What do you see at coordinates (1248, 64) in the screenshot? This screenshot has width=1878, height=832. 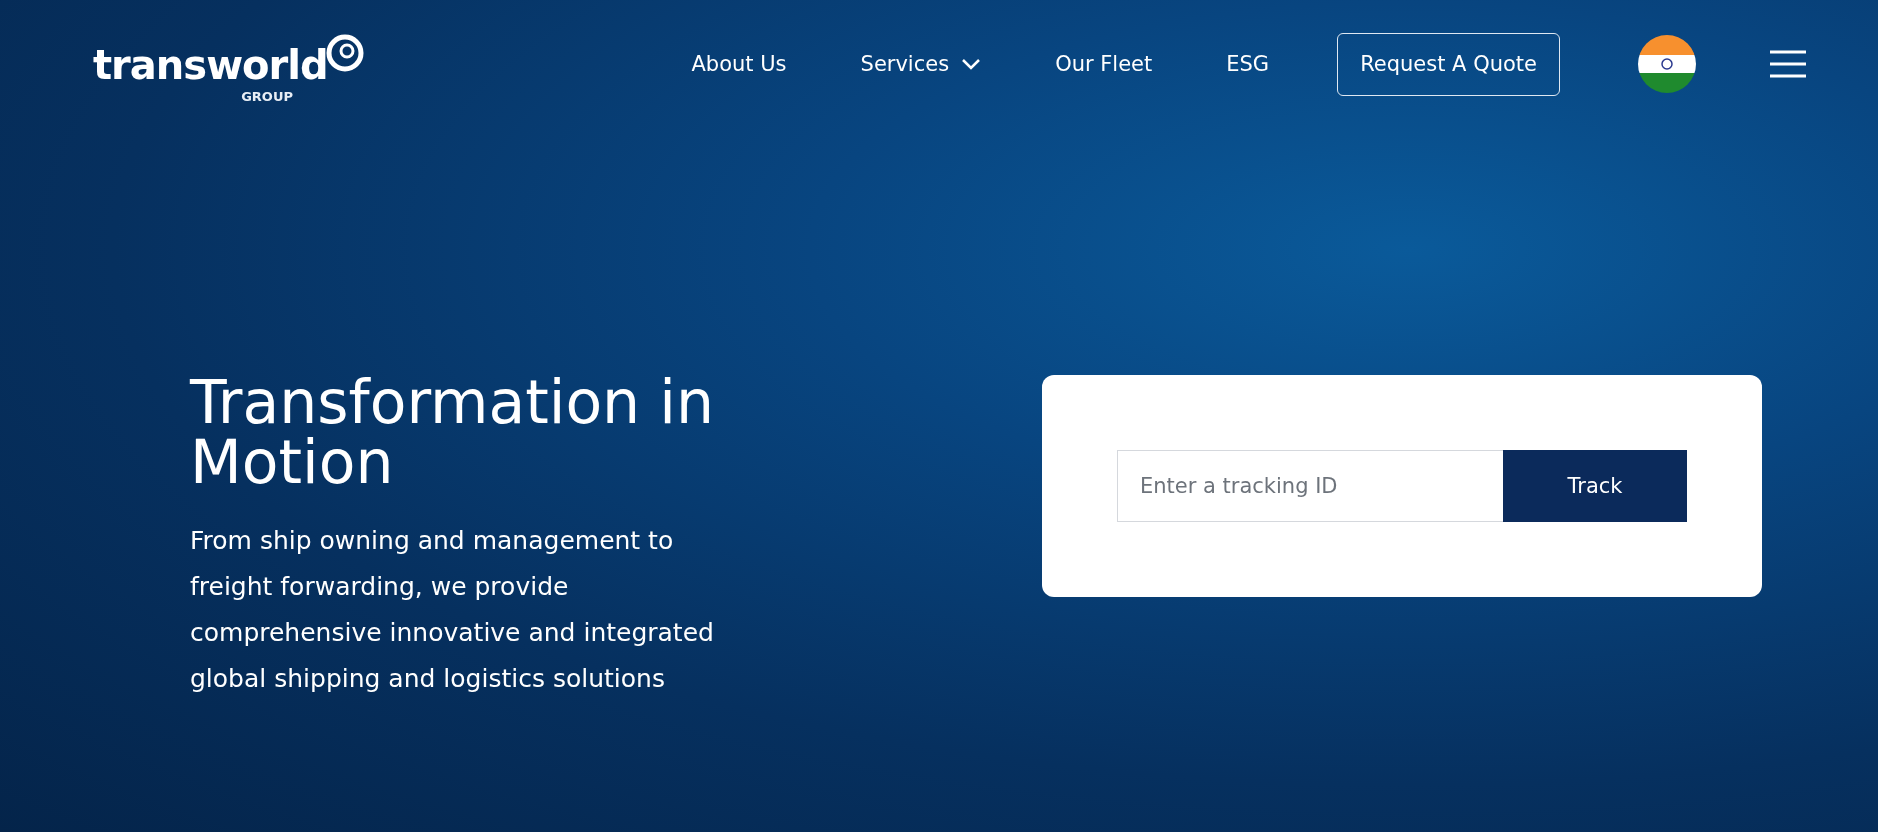 I see `nav-link: ESG` at bounding box center [1248, 64].